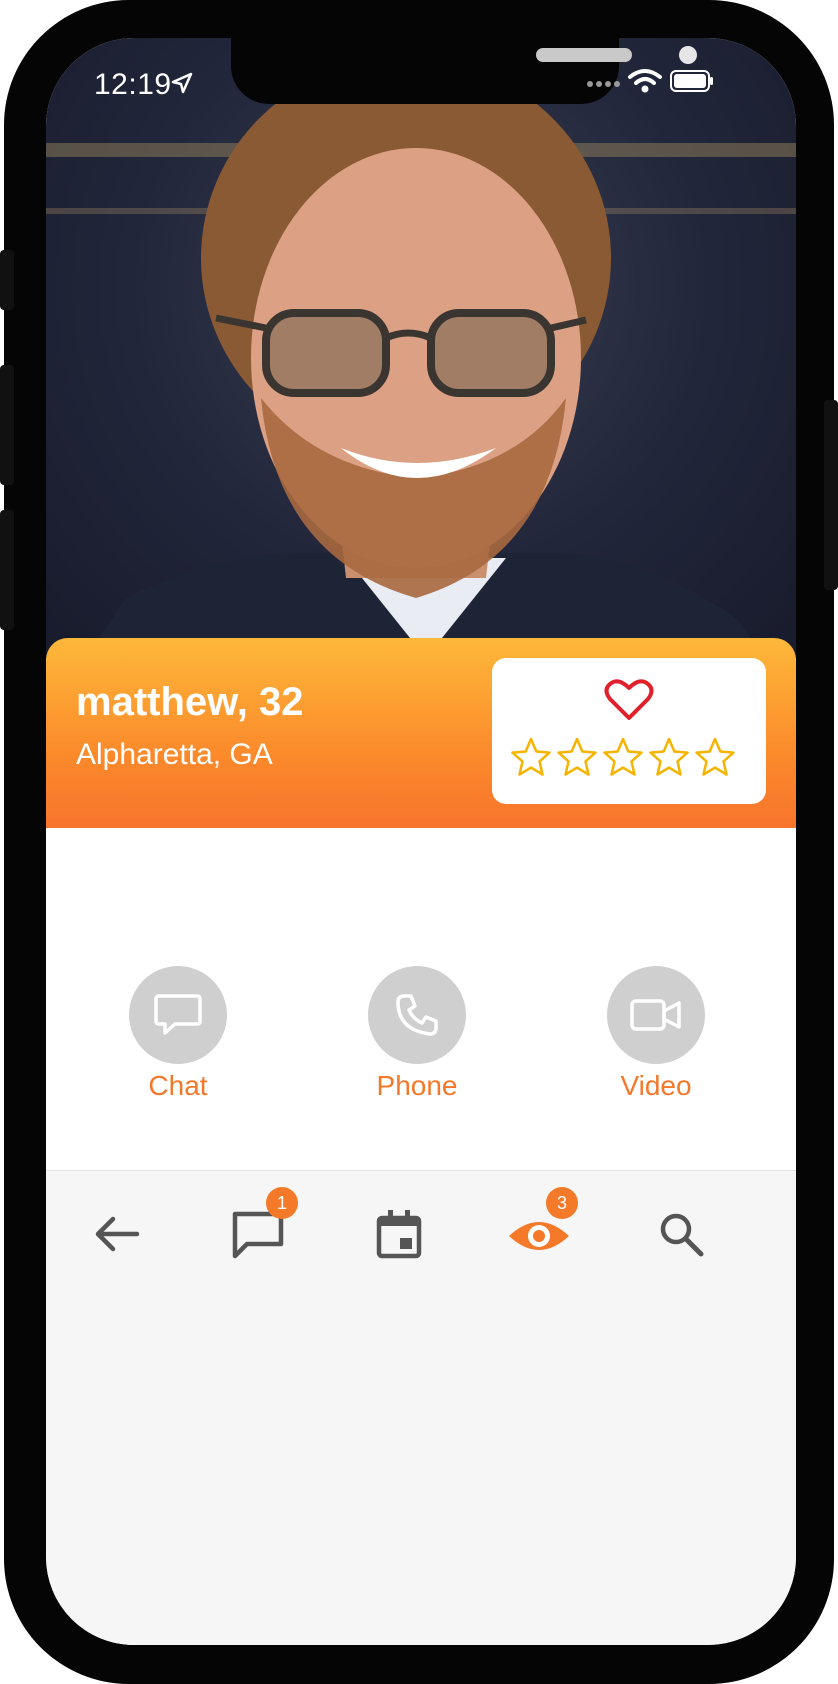 This screenshot has width=838, height=1684. What do you see at coordinates (7, 570) in the screenshot?
I see `side-button-volume-down` at bounding box center [7, 570].